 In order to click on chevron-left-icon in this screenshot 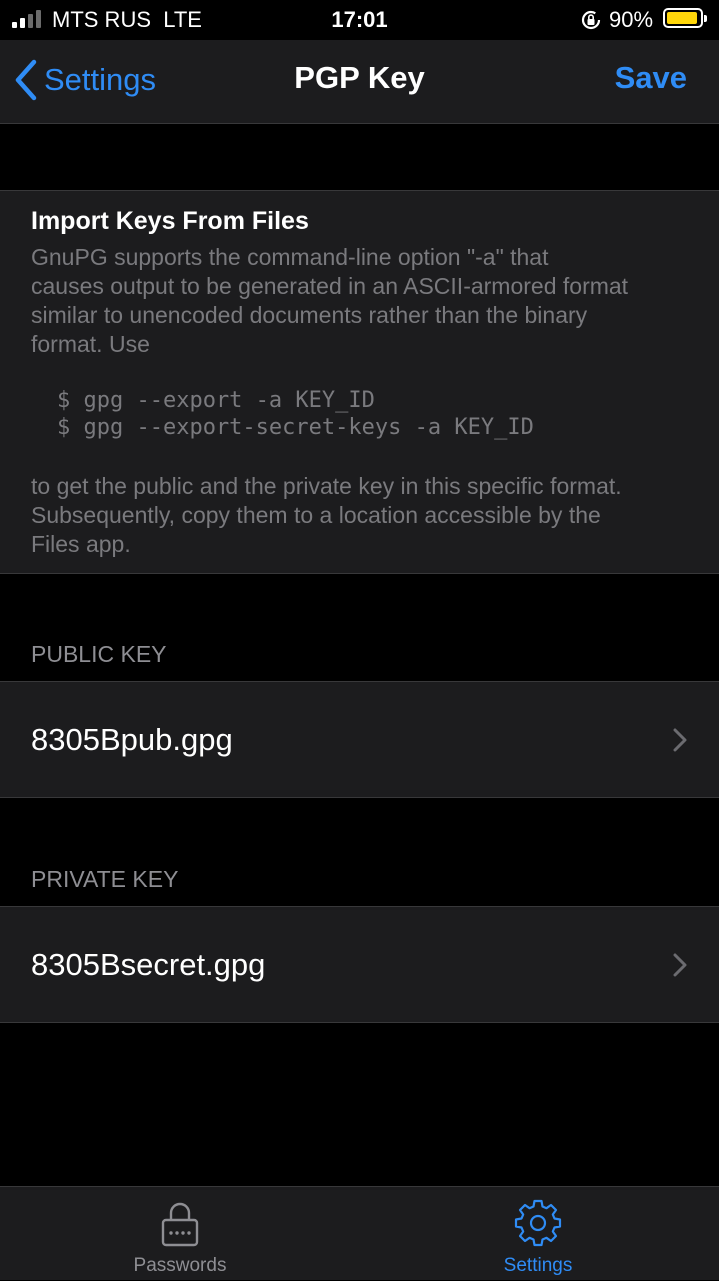, I will do `click(26, 80)`.